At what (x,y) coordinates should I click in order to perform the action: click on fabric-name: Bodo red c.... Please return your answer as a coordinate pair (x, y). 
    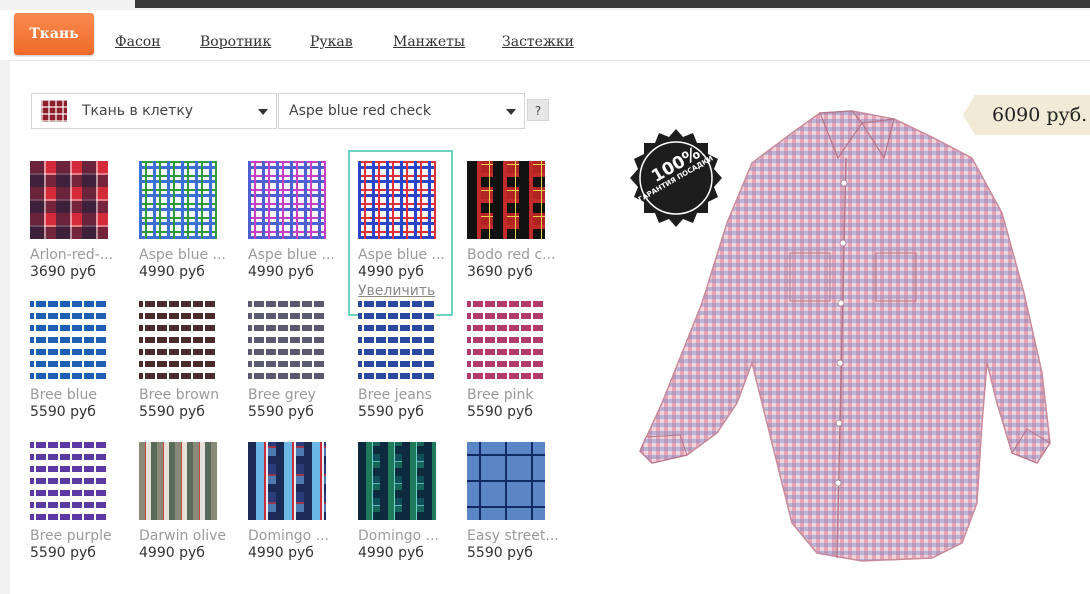
    Looking at the image, I should click on (511, 255).